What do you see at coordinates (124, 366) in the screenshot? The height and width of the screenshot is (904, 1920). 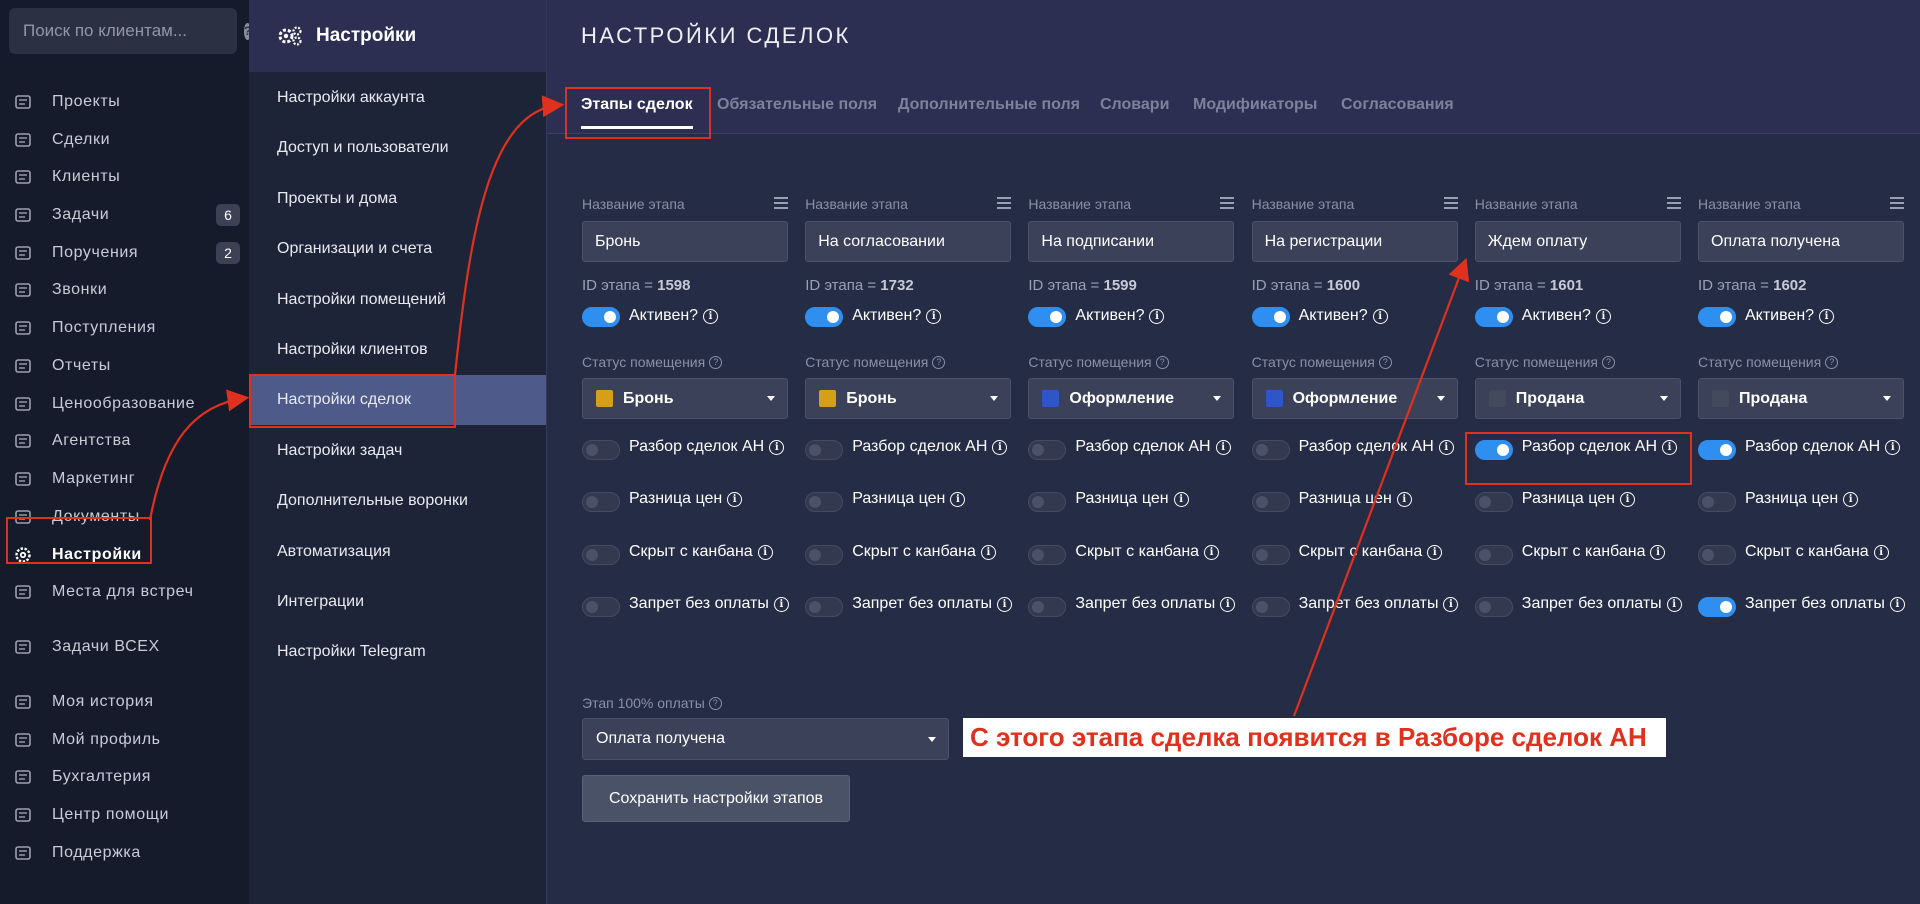 I see `nav-item-8: Отчеты` at bounding box center [124, 366].